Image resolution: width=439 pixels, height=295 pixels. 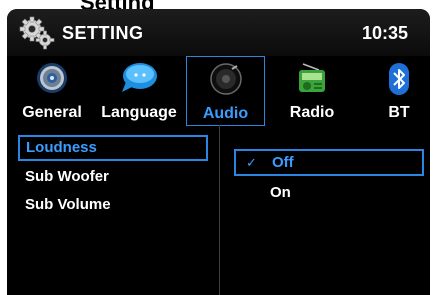 What do you see at coordinates (283, 162) in the screenshot?
I see `option-label: Off` at bounding box center [283, 162].